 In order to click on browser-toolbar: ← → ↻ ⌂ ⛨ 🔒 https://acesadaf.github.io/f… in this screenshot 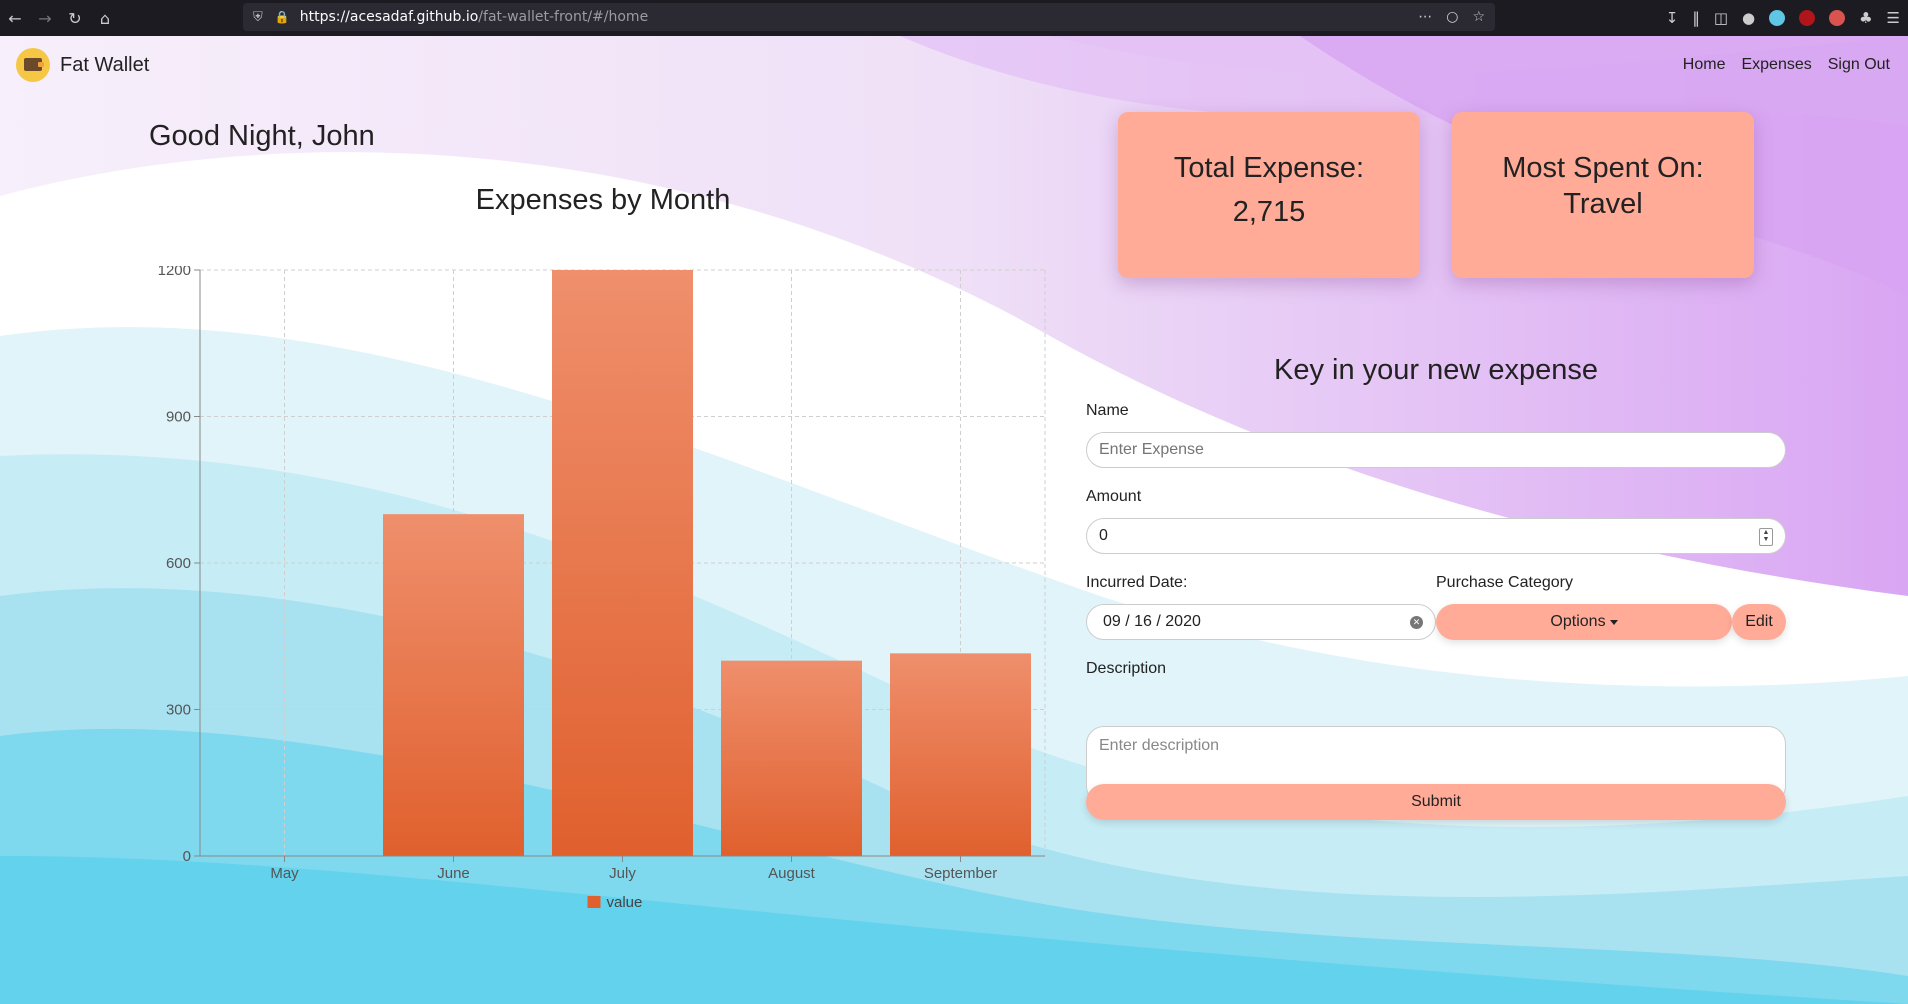, I will do `click(954, 18)`.